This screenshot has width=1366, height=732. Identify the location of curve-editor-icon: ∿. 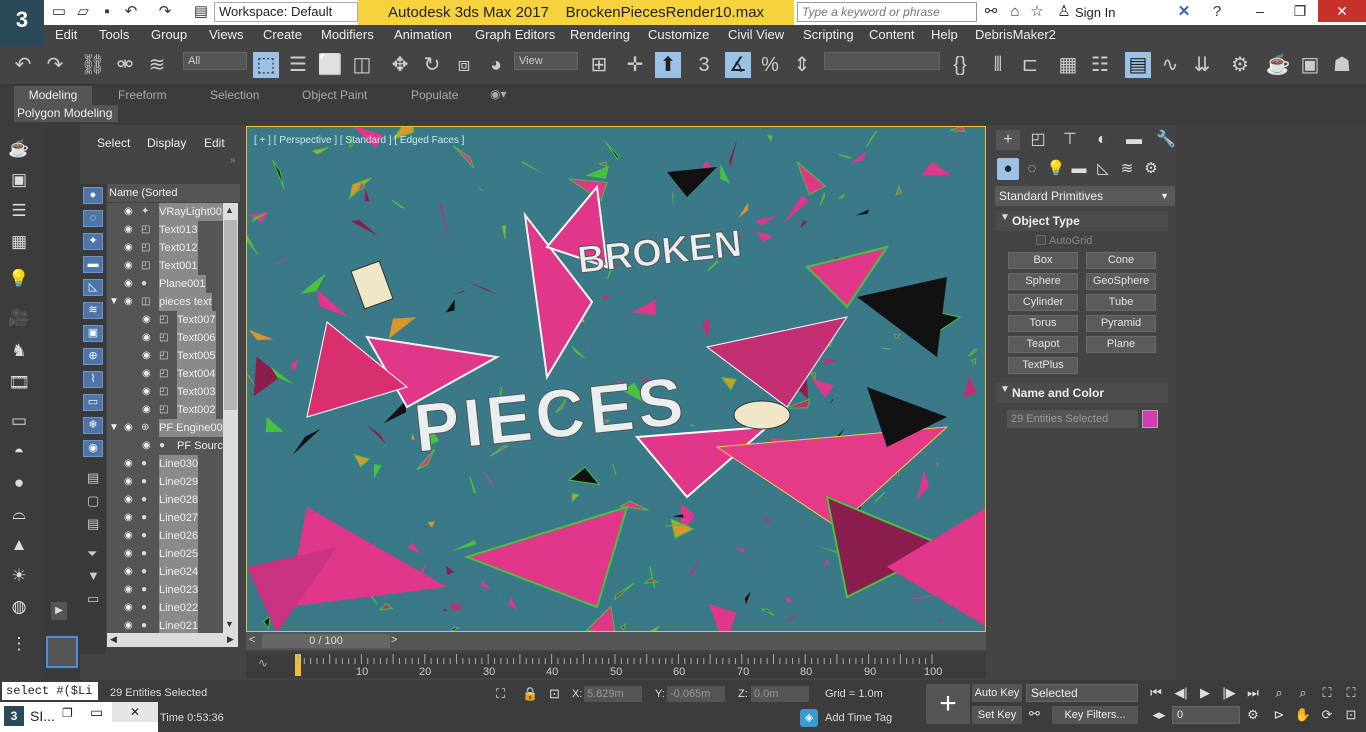
(1170, 65).